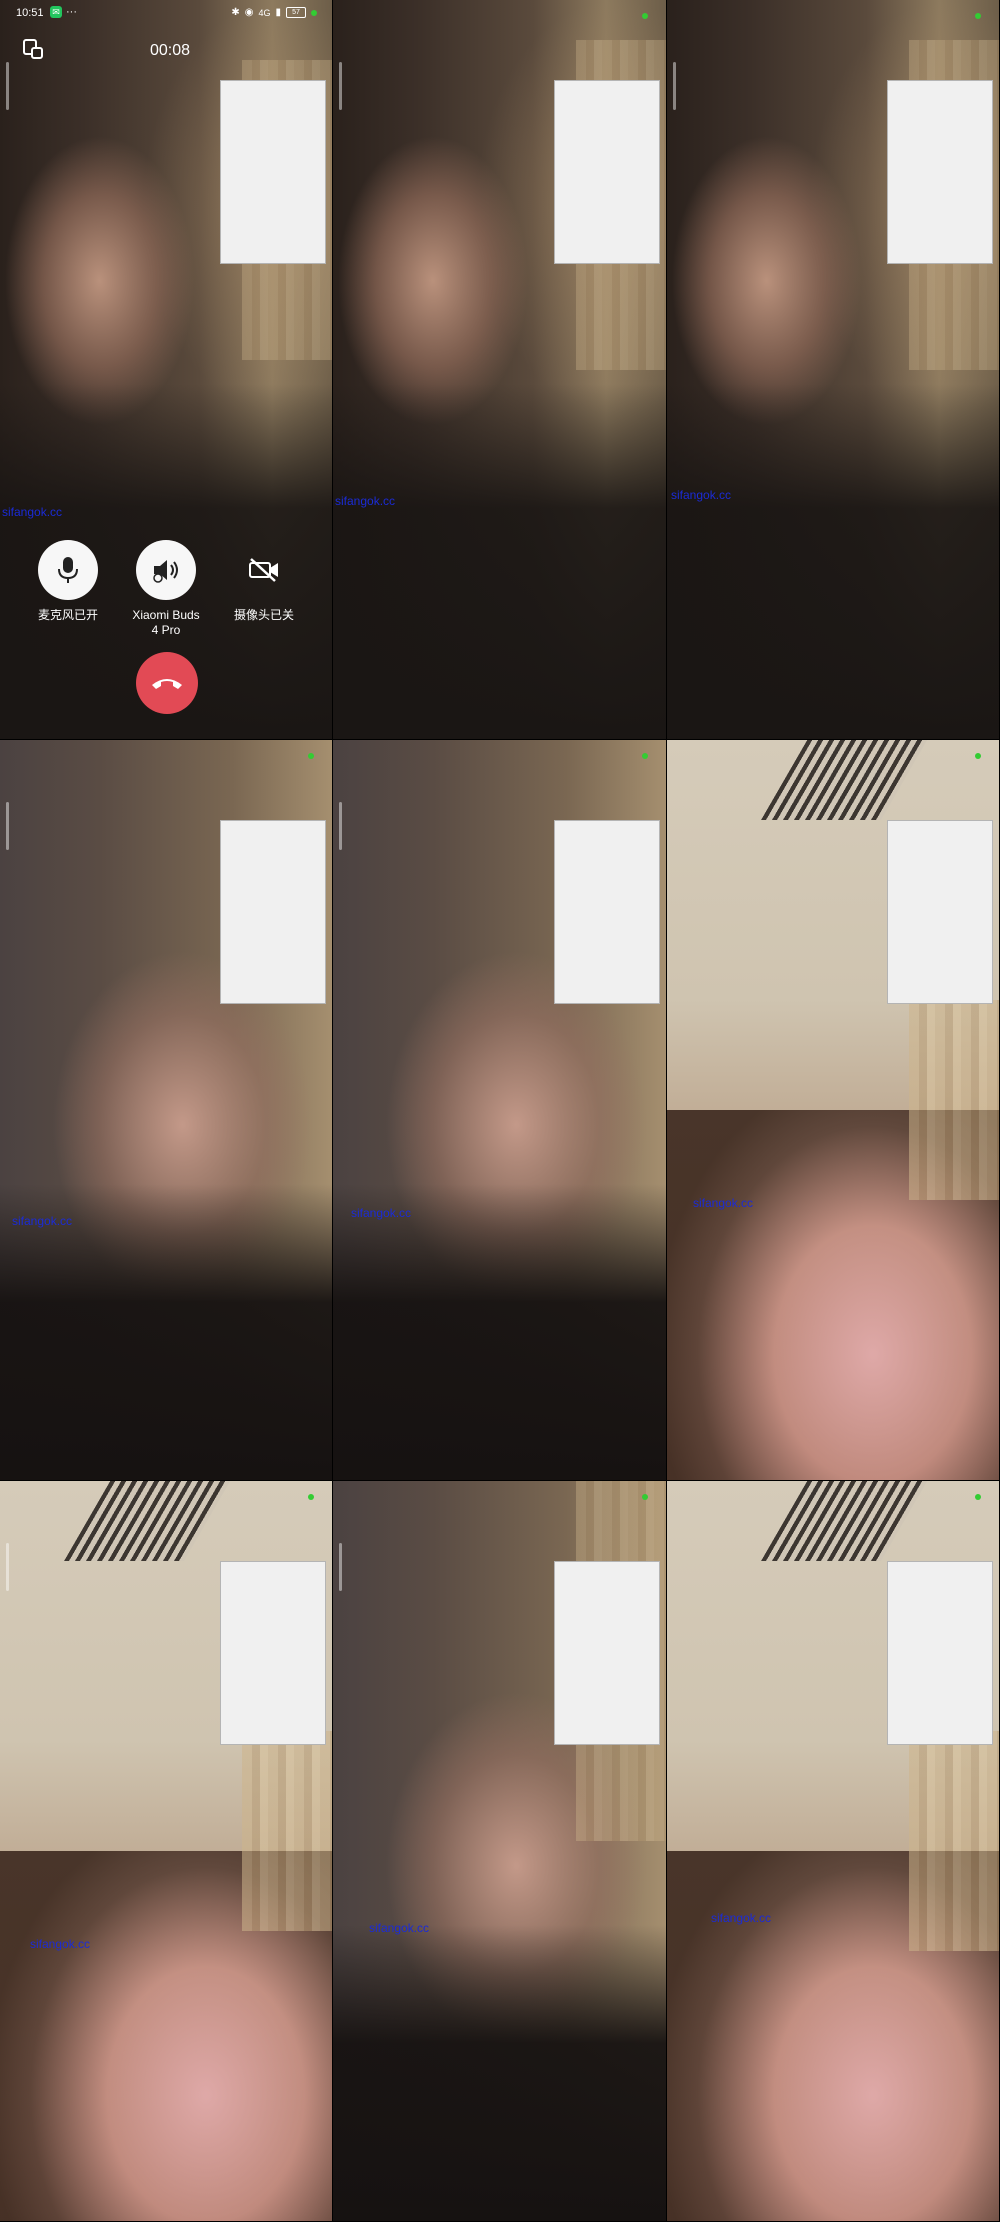 The image size is (1000, 2222). What do you see at coordinates (235, 12) in the screenshot?
I see `bluetooth-icon: ✱` at bounding box center [235, 12].